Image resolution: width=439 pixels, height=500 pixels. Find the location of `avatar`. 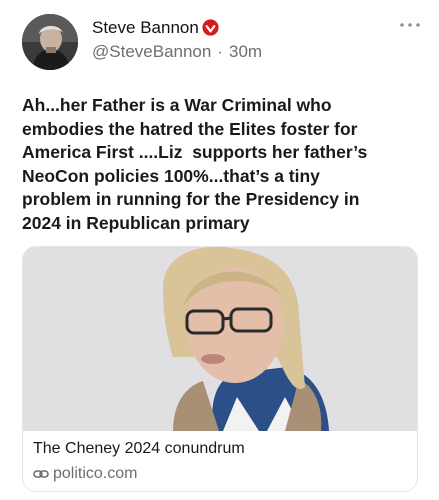

avatar is located at coordinates (50, 42).